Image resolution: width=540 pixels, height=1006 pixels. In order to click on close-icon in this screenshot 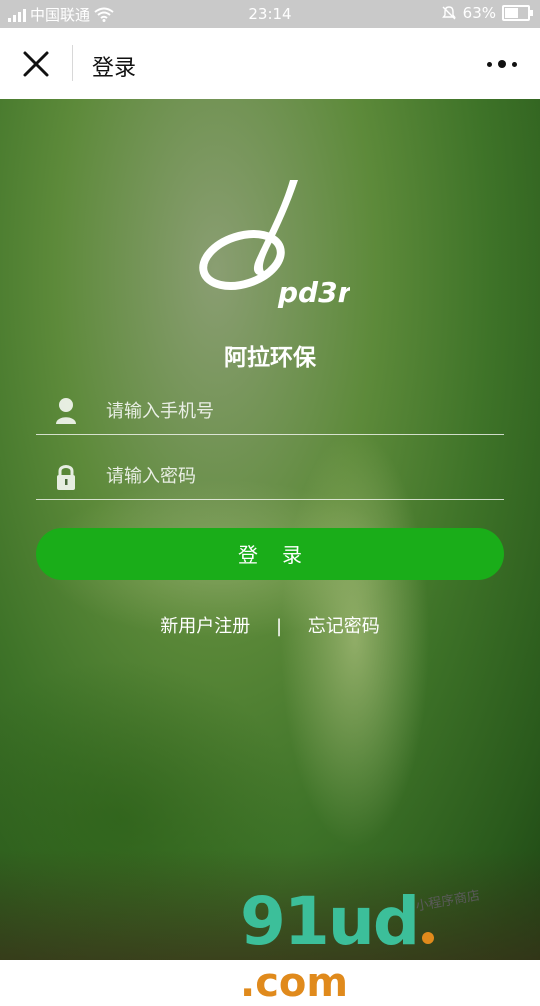, I will do `click(36, 64)`.